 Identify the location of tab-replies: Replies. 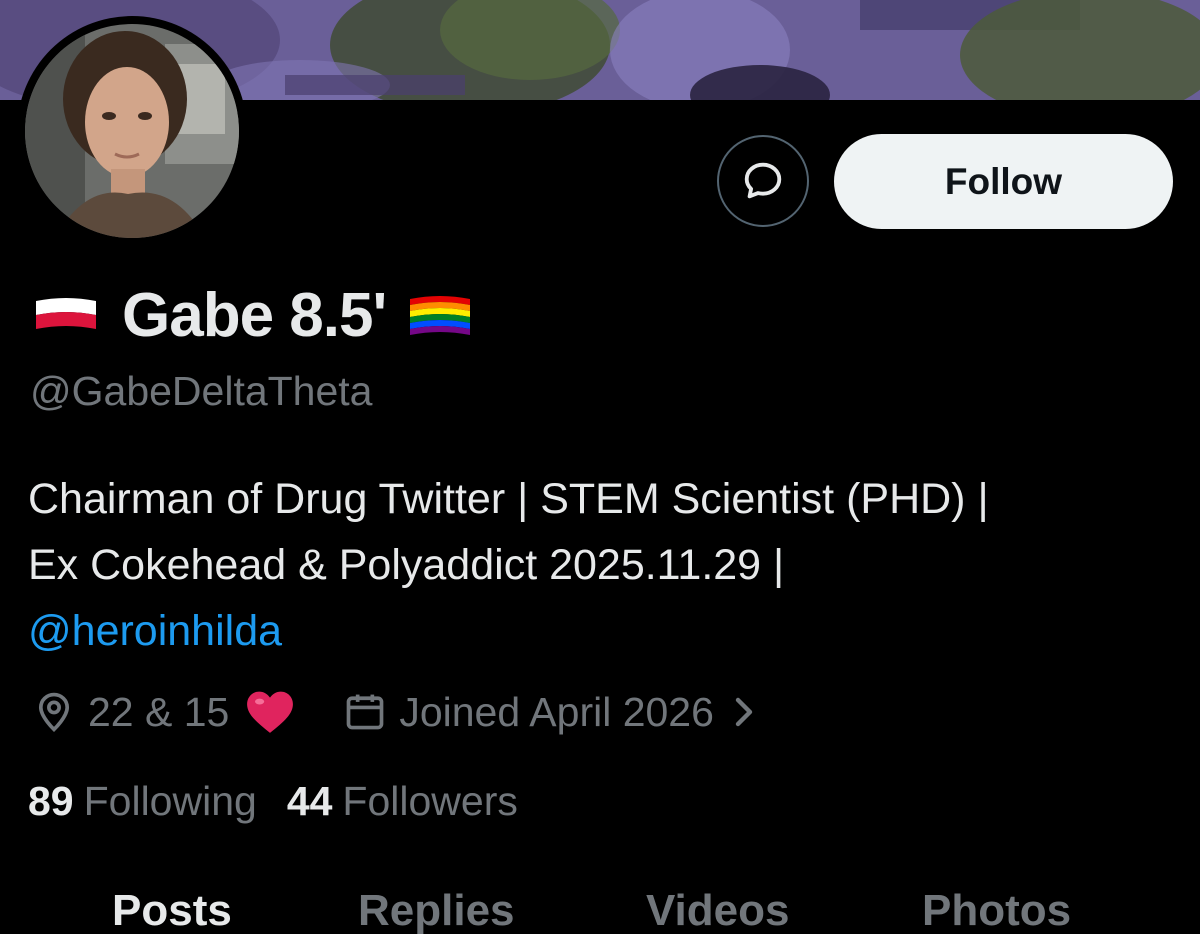
(436, 910).